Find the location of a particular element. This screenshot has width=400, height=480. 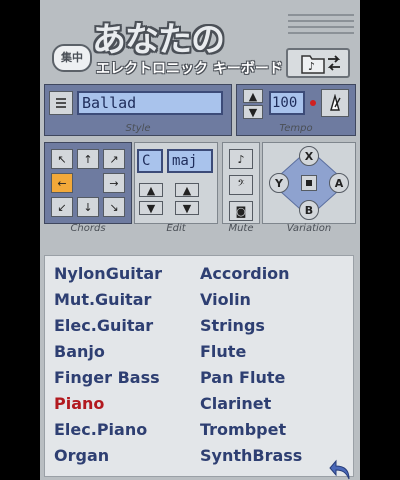

bass-clef-icon: 𝄢 is located at coordinates (241, 184).